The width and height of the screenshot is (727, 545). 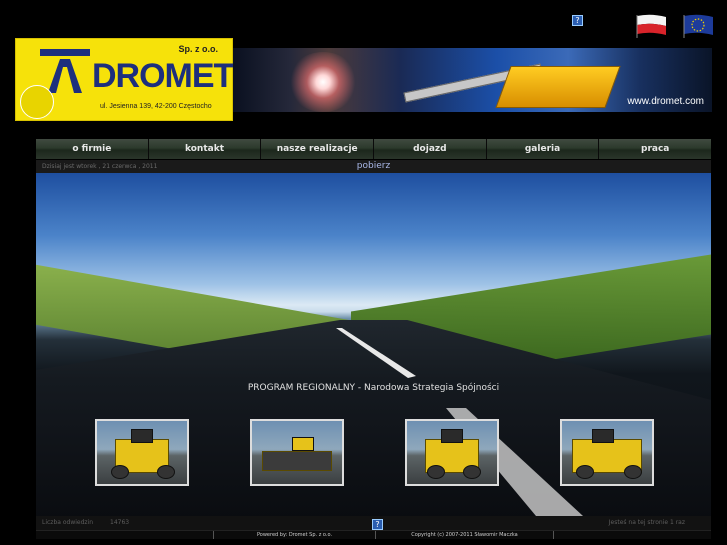 What do you see at coordinates (543, 149) in the screenshot?
I see `nav-item-galeria: galeria` at bounding box center [543, 149].